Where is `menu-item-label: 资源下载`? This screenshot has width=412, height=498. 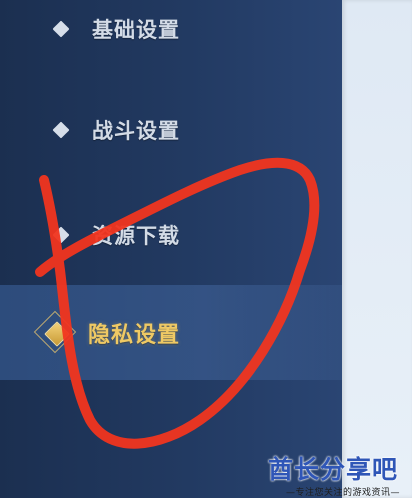
menu-item-label: 资源下载 is located at coordinates (136, 236).